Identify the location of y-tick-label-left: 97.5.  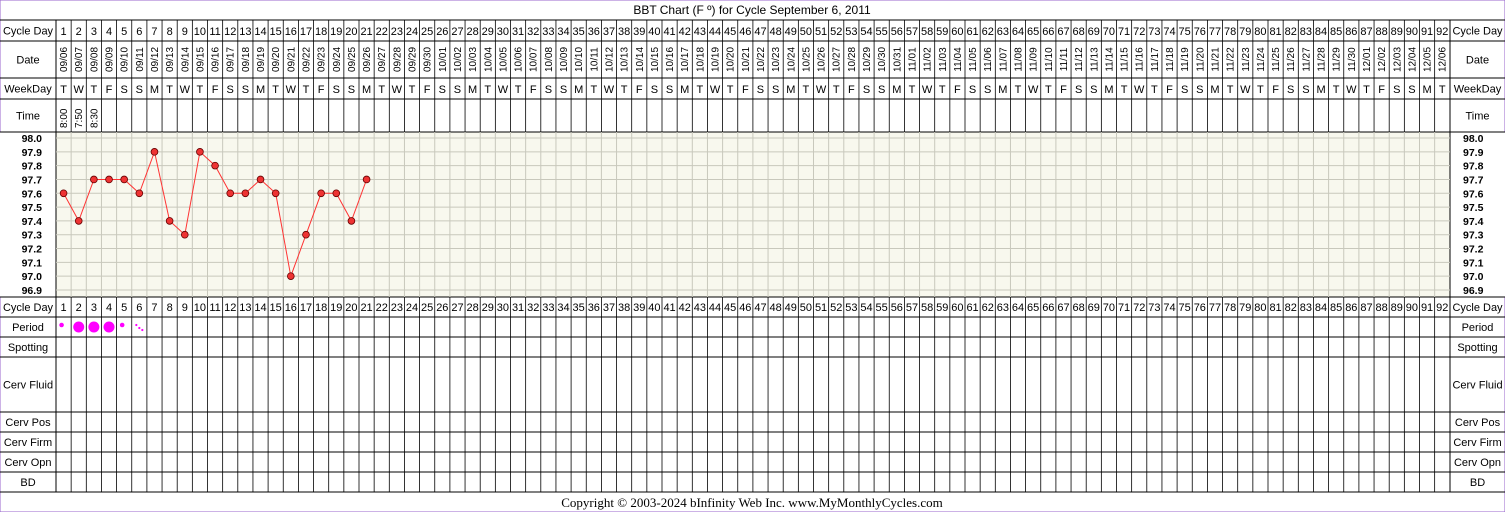
(32, 208).